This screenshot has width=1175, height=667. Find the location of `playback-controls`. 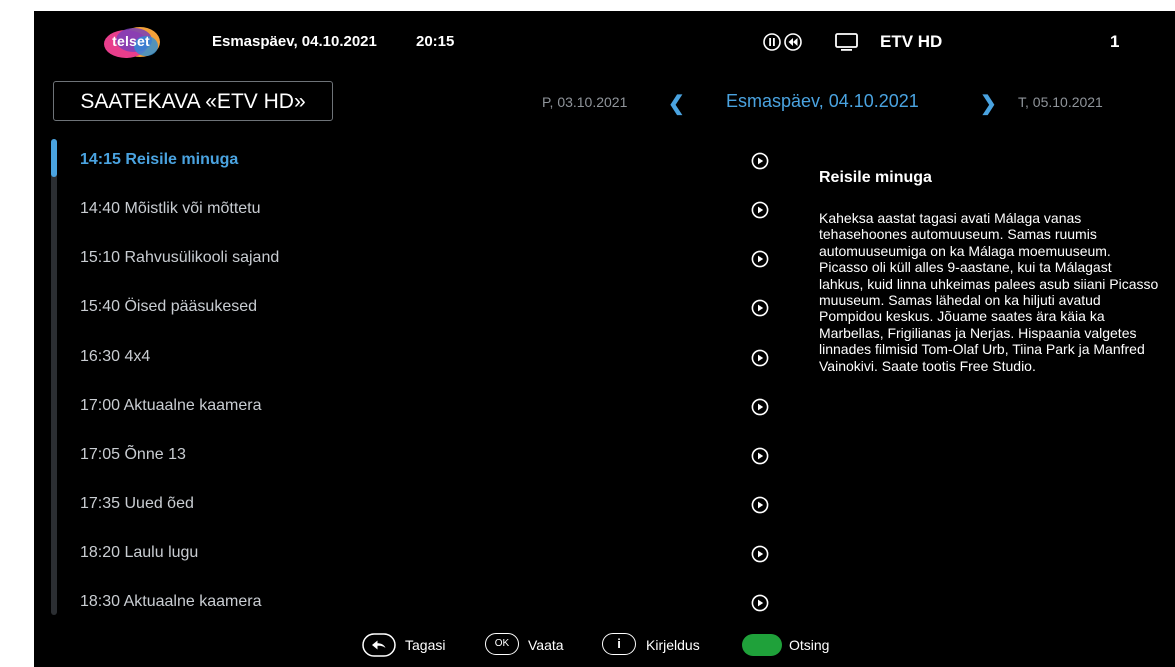

playback-controls is located at coordinates (784, 42).